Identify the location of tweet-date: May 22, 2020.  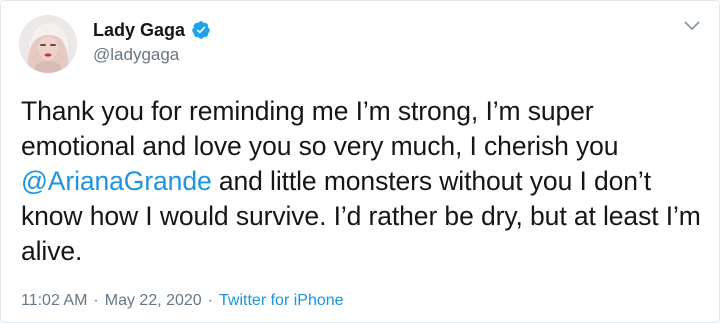
(153, 300).